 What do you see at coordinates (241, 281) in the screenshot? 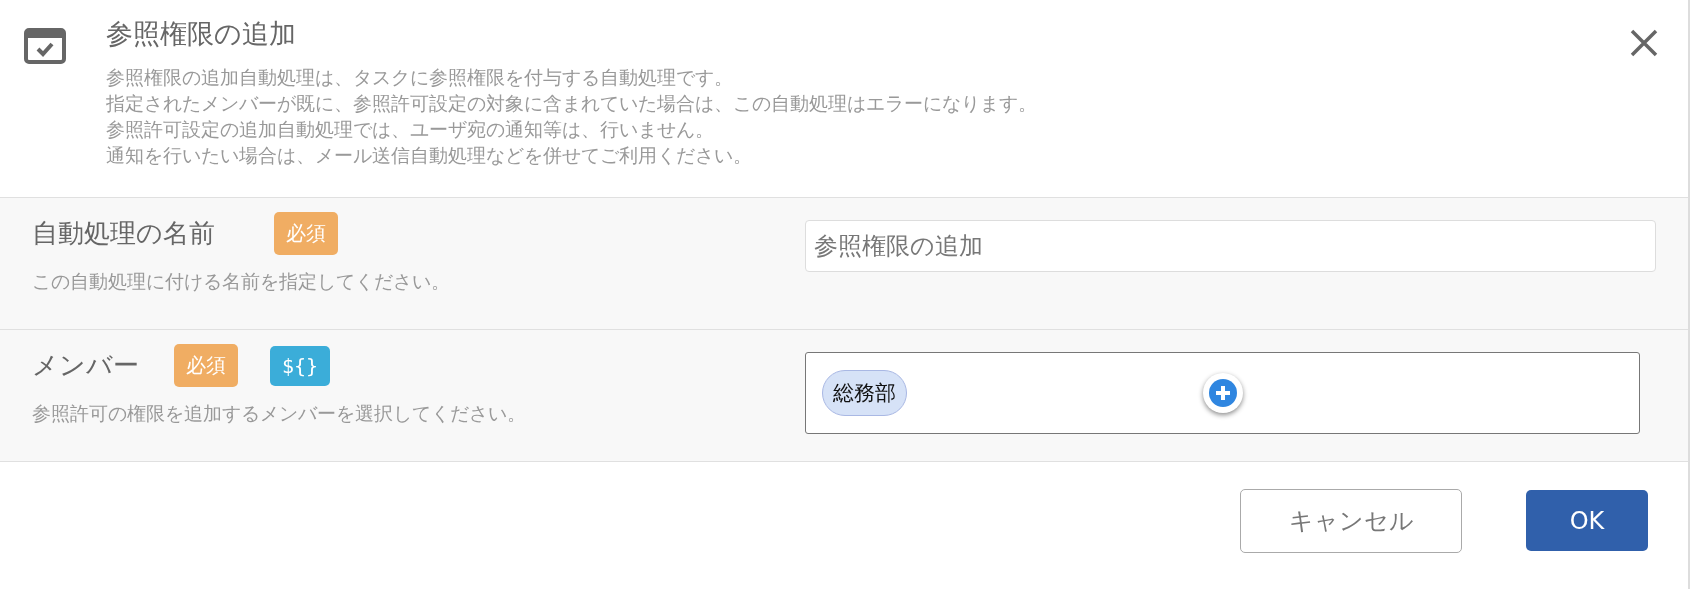
I see `field-help: この自動処理に付ける名前を指定してください。` at bounding box center [241, 281].